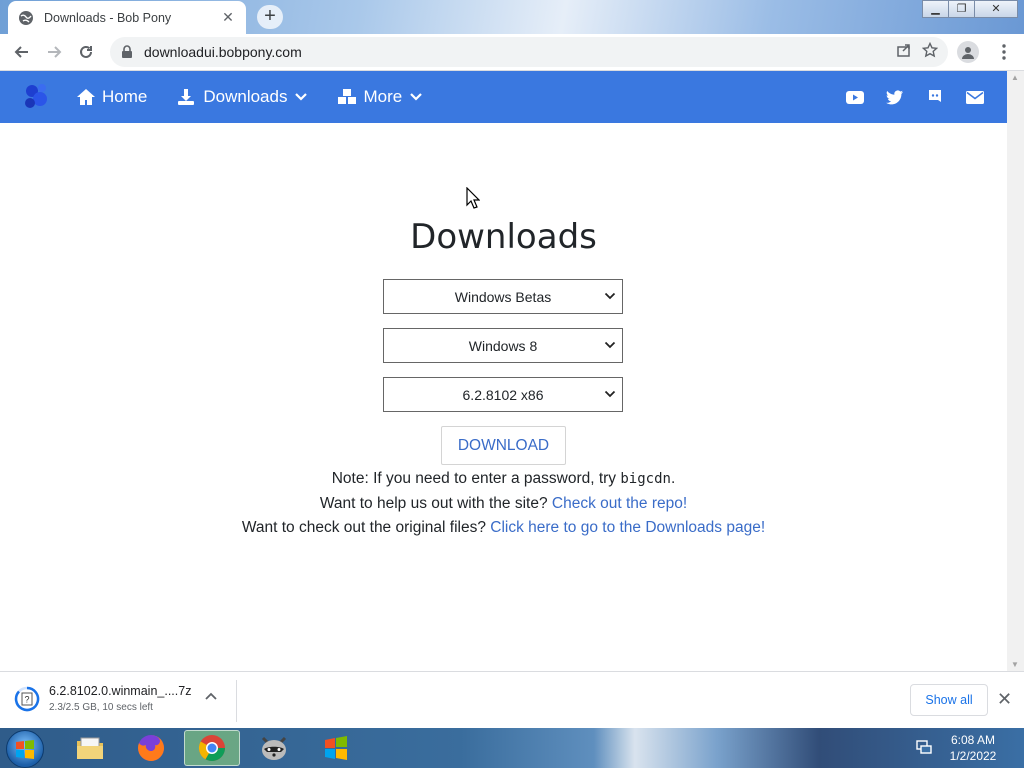  Describe the element at coordinates (236, 701) in the screenshot. I see `shelf-divider` at that location.